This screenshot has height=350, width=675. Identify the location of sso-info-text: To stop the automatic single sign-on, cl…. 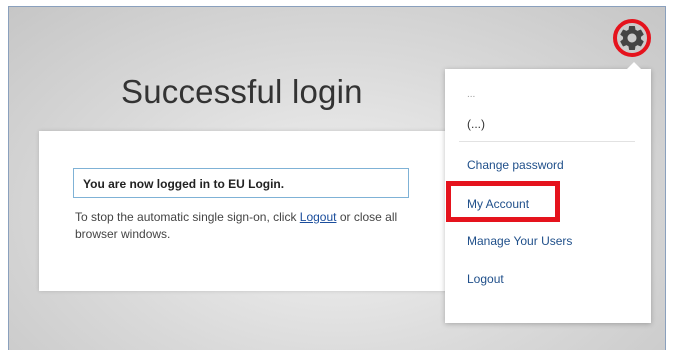
(245, 226).